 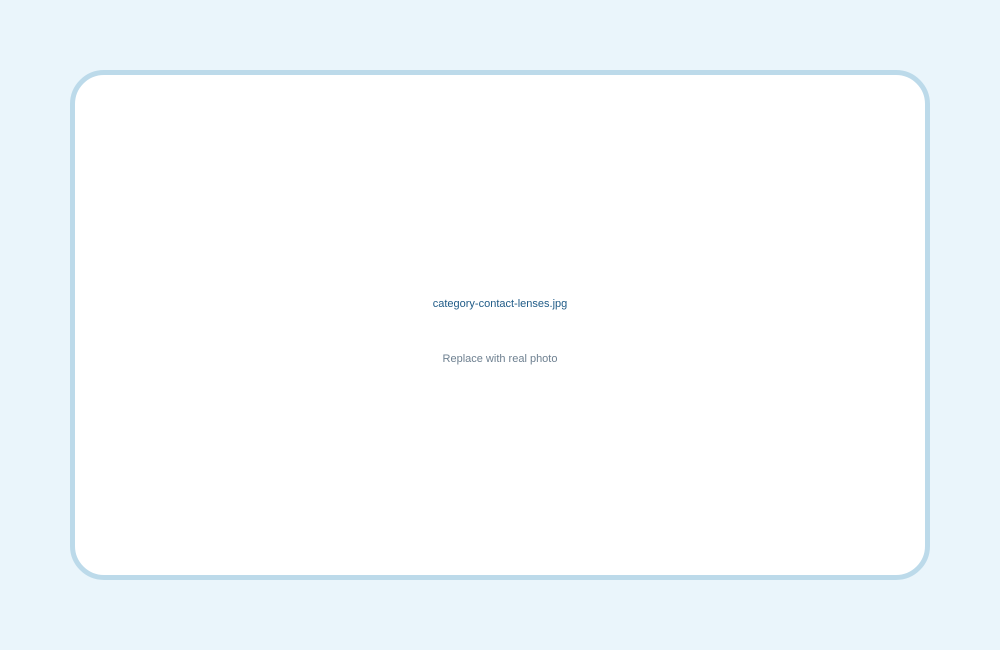 I want to click on placeholder-hint: Replace with real photo, so click(x=500, y=359).